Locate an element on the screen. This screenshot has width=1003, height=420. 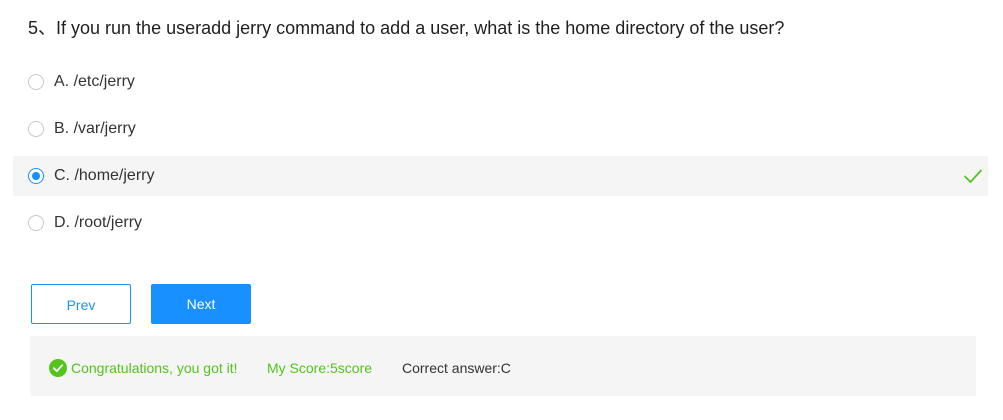
option-label: B. /var/jerry is located at coordinates (95, 128).